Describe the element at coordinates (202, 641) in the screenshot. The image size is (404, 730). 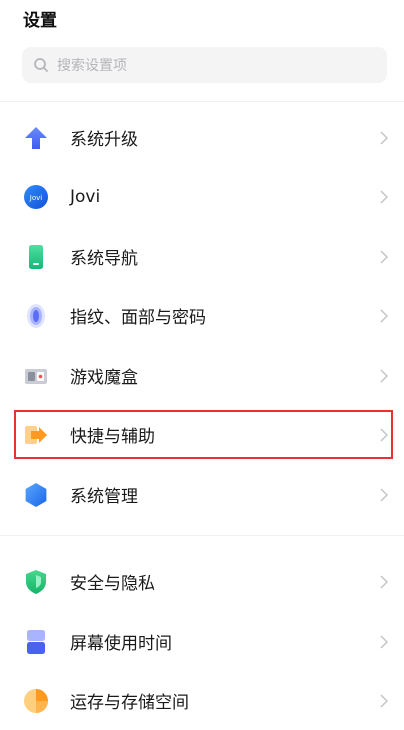
I see `settings-item-screen-time: 屏幕使用时间` at that location.